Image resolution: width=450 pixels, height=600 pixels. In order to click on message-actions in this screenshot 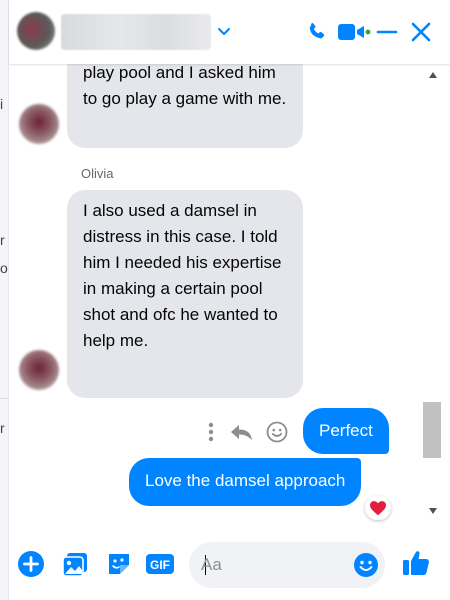, I will do `click(250, 432)`.